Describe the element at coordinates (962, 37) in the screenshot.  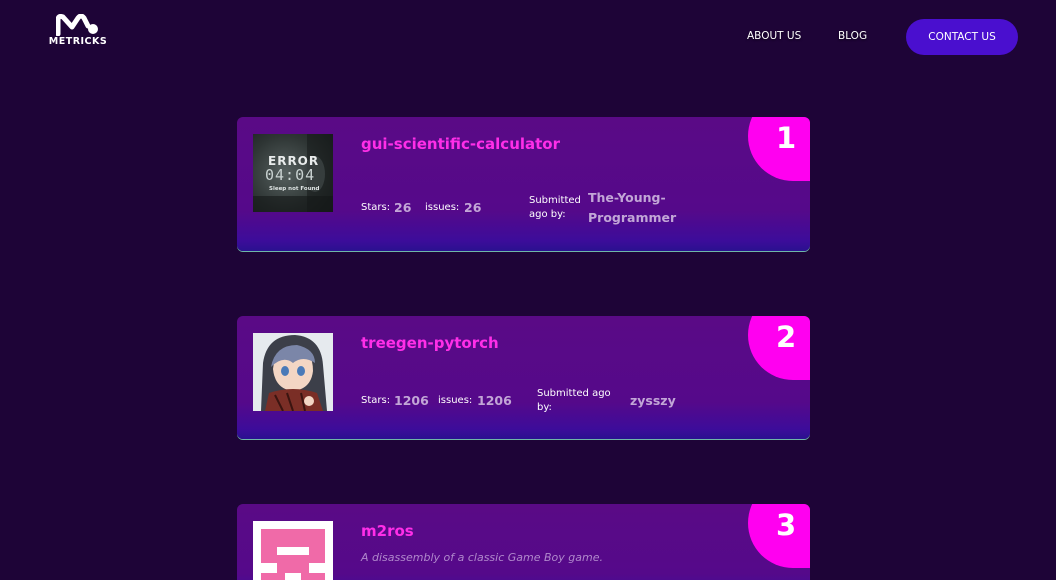
I see `contact-us-button: CONTACT US` at that location.